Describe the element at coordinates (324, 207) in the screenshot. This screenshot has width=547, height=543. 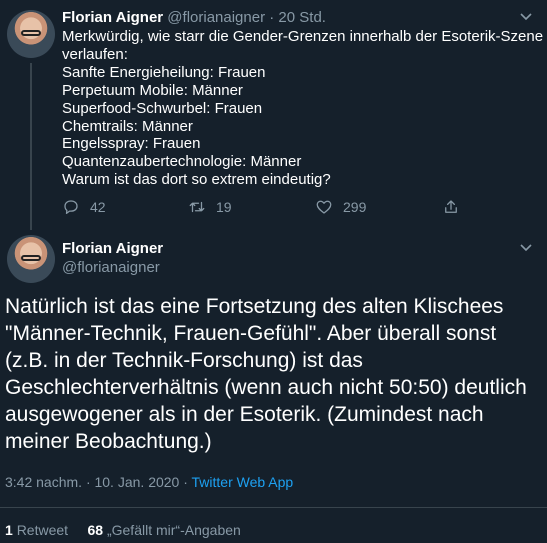
I see `heart-icon` at that location.